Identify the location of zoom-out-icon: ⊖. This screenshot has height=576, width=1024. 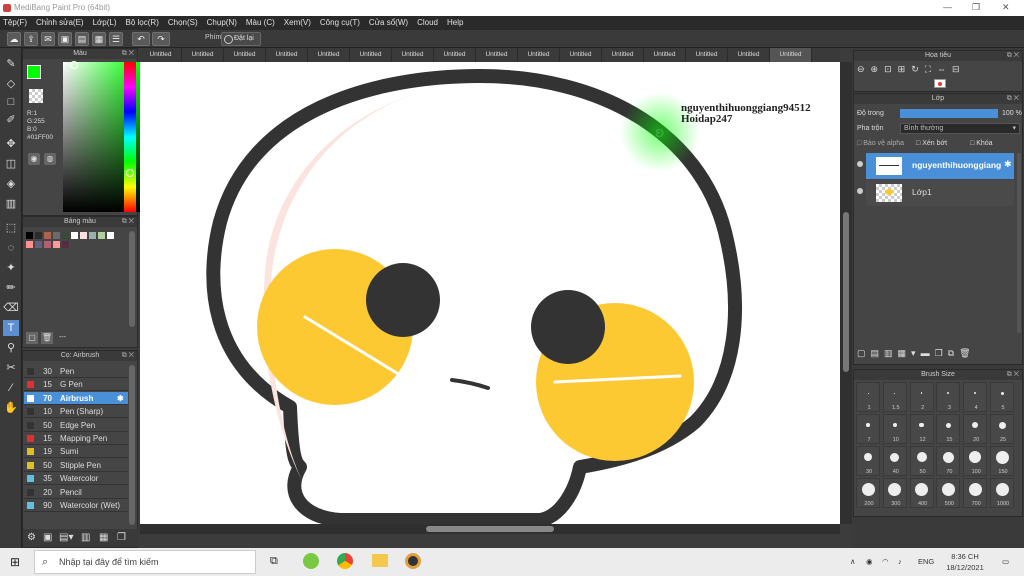
(864, 69).